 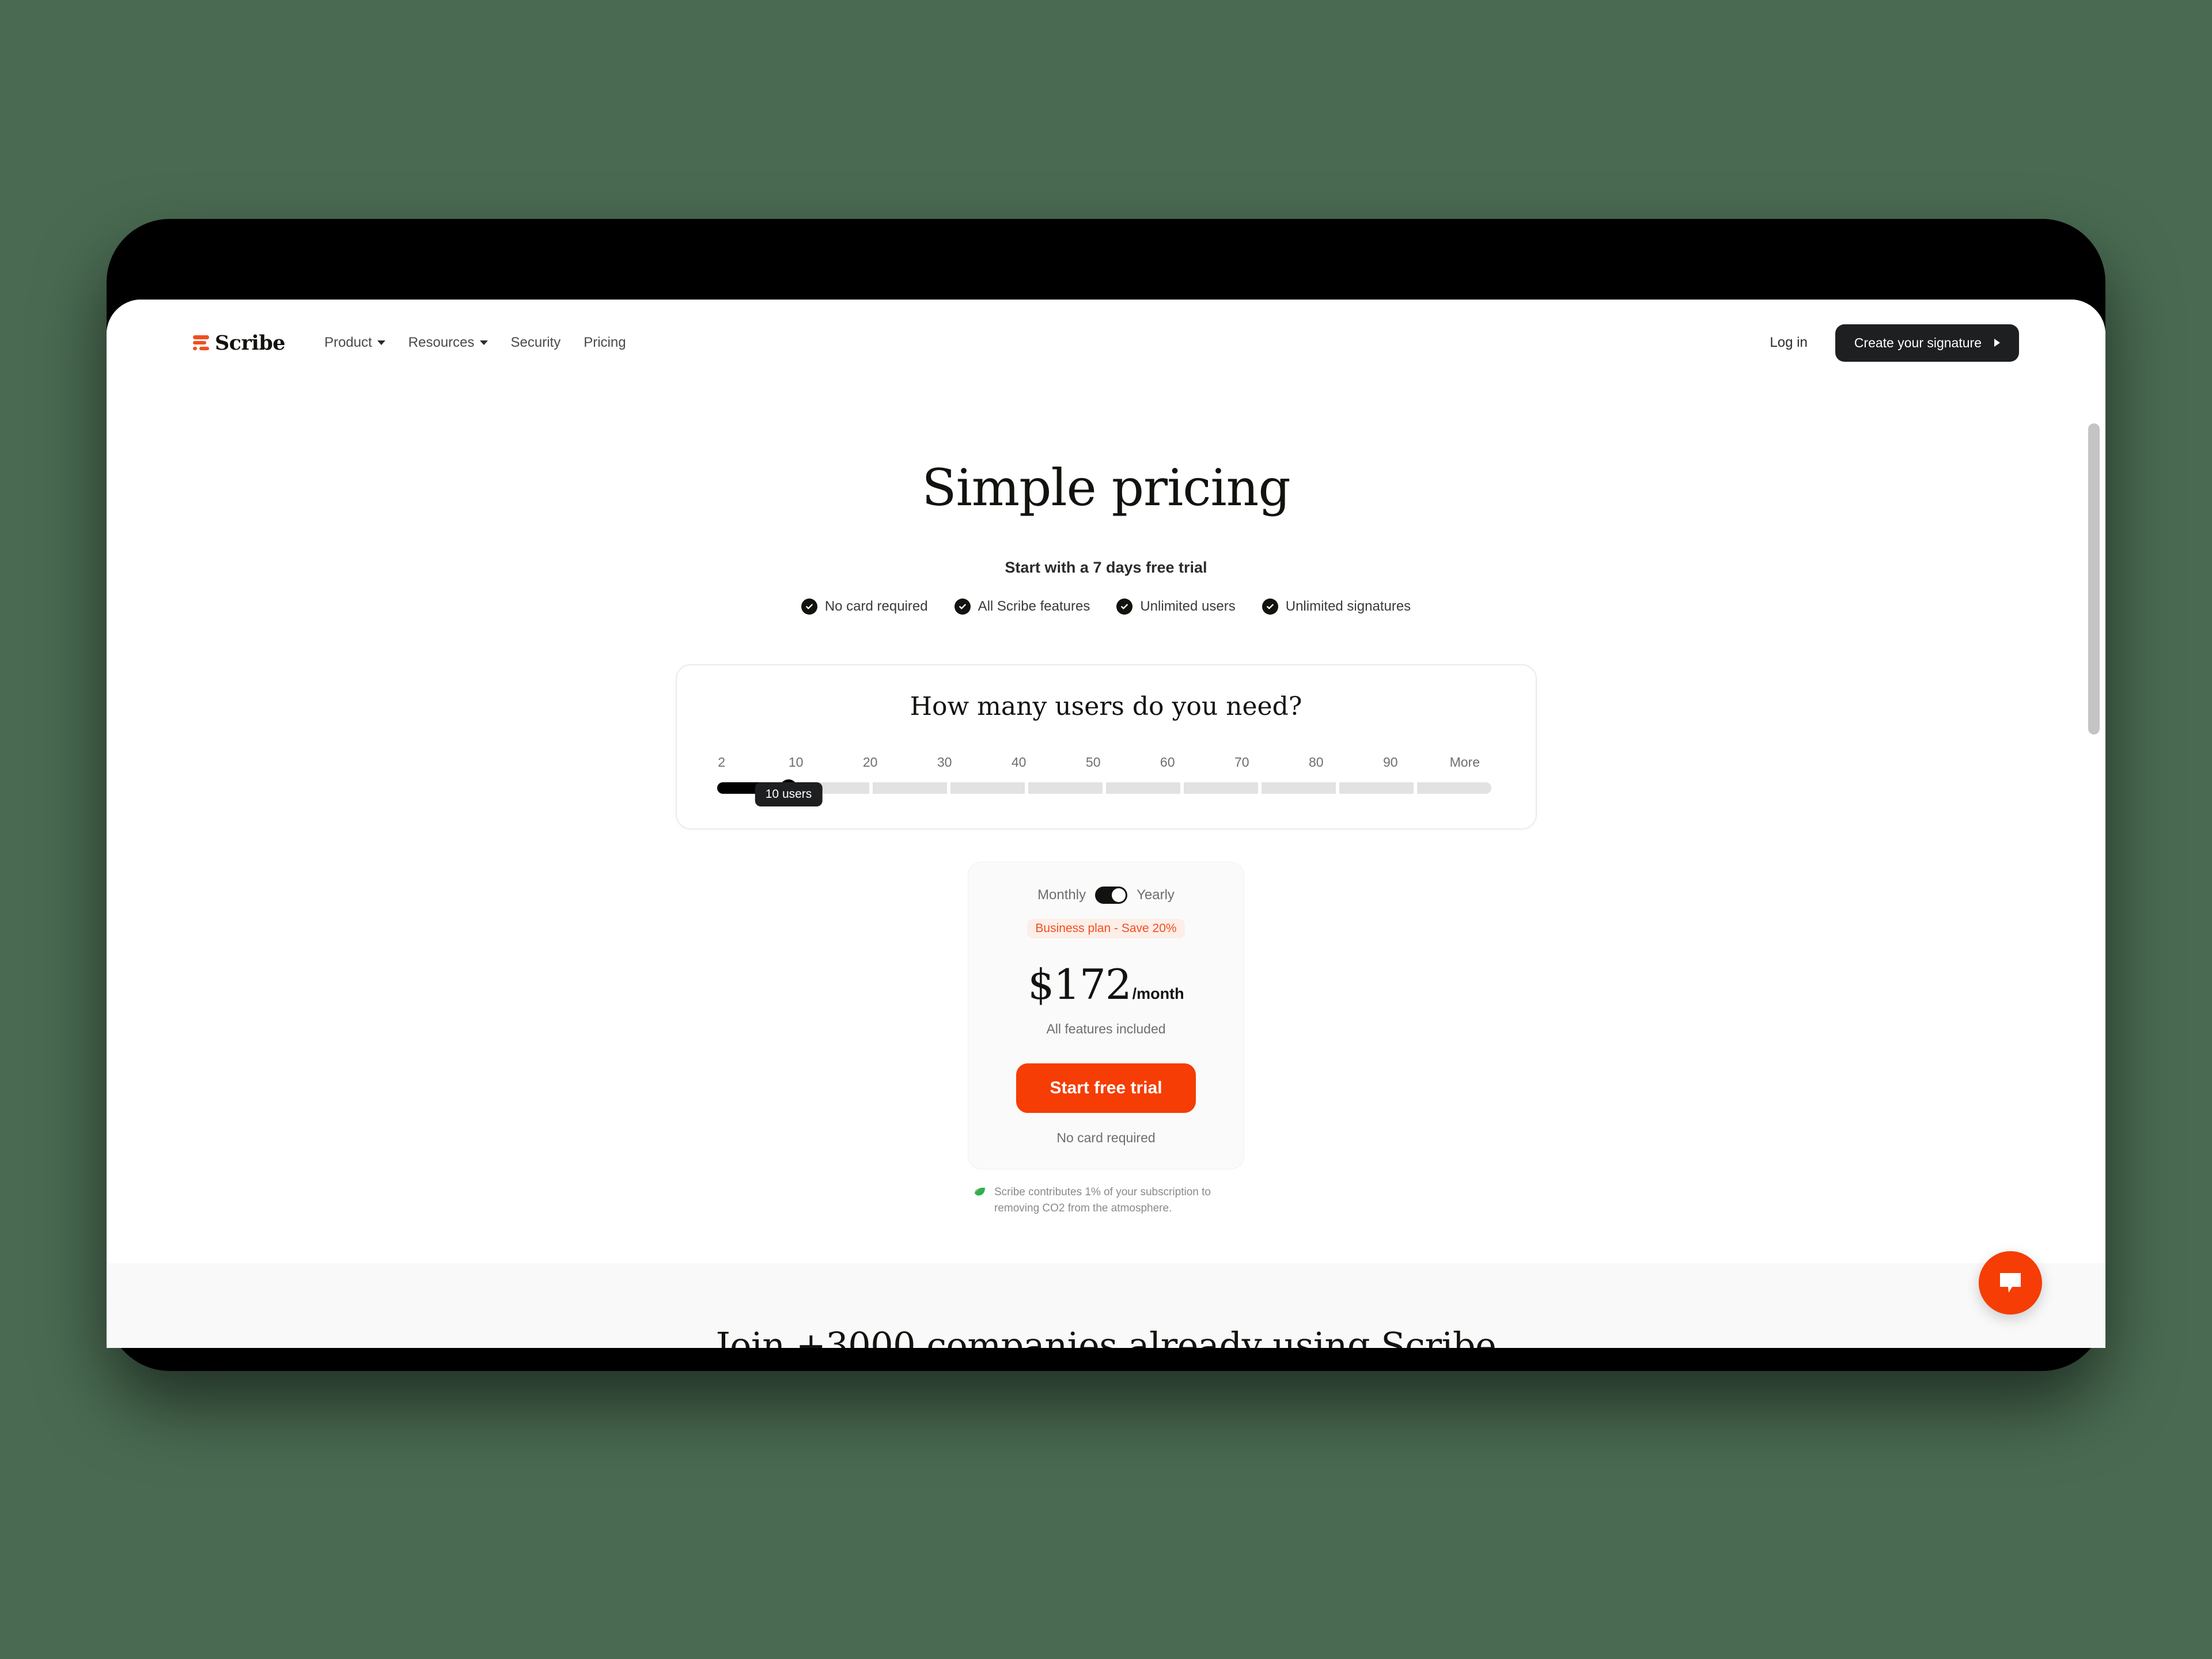 What do you see at coordinates (1079, 984) in the screenshot?
I see `price-amount: $172` at bounding box center [1079, 984].